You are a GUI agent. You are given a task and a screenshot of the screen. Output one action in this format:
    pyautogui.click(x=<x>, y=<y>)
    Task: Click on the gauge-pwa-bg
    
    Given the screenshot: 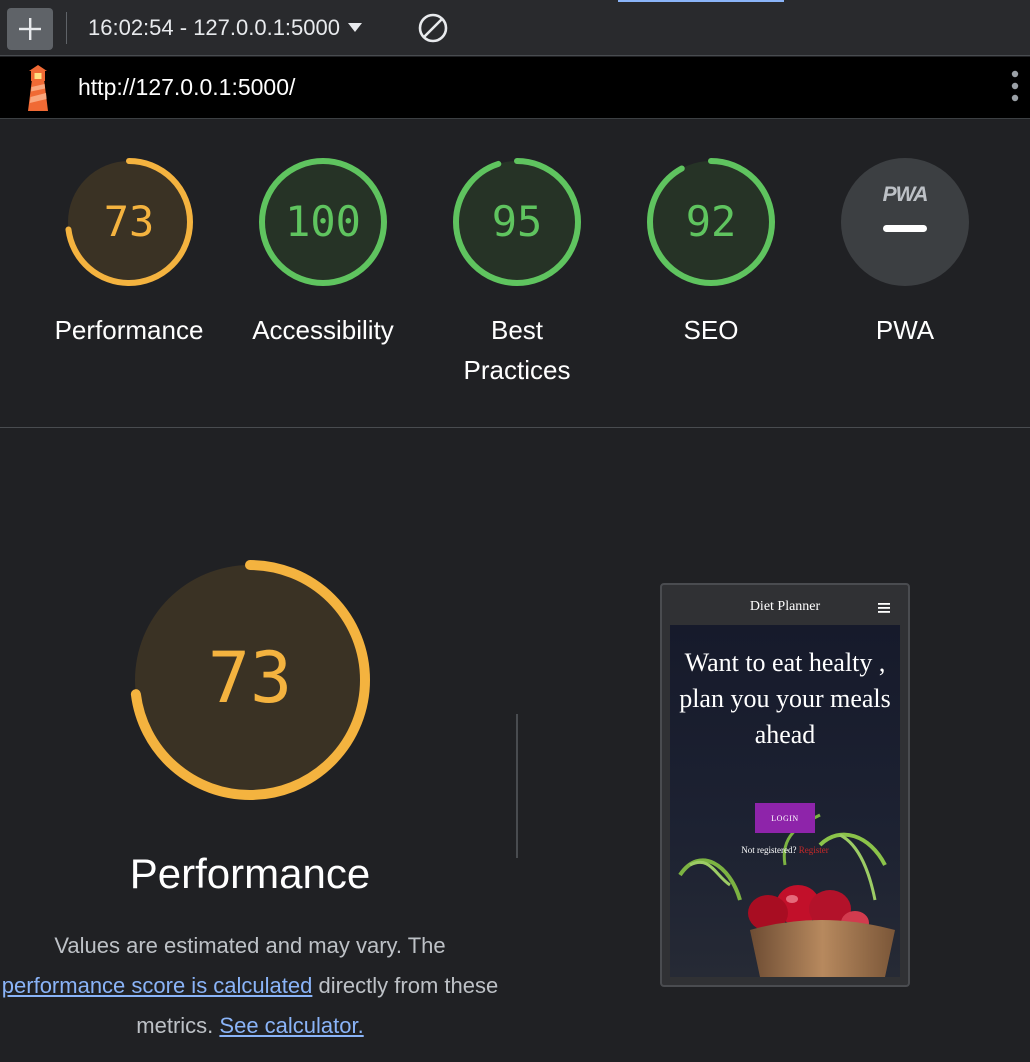 What is the action you would take?
    pyautogui.click(x=905, y=222)
    